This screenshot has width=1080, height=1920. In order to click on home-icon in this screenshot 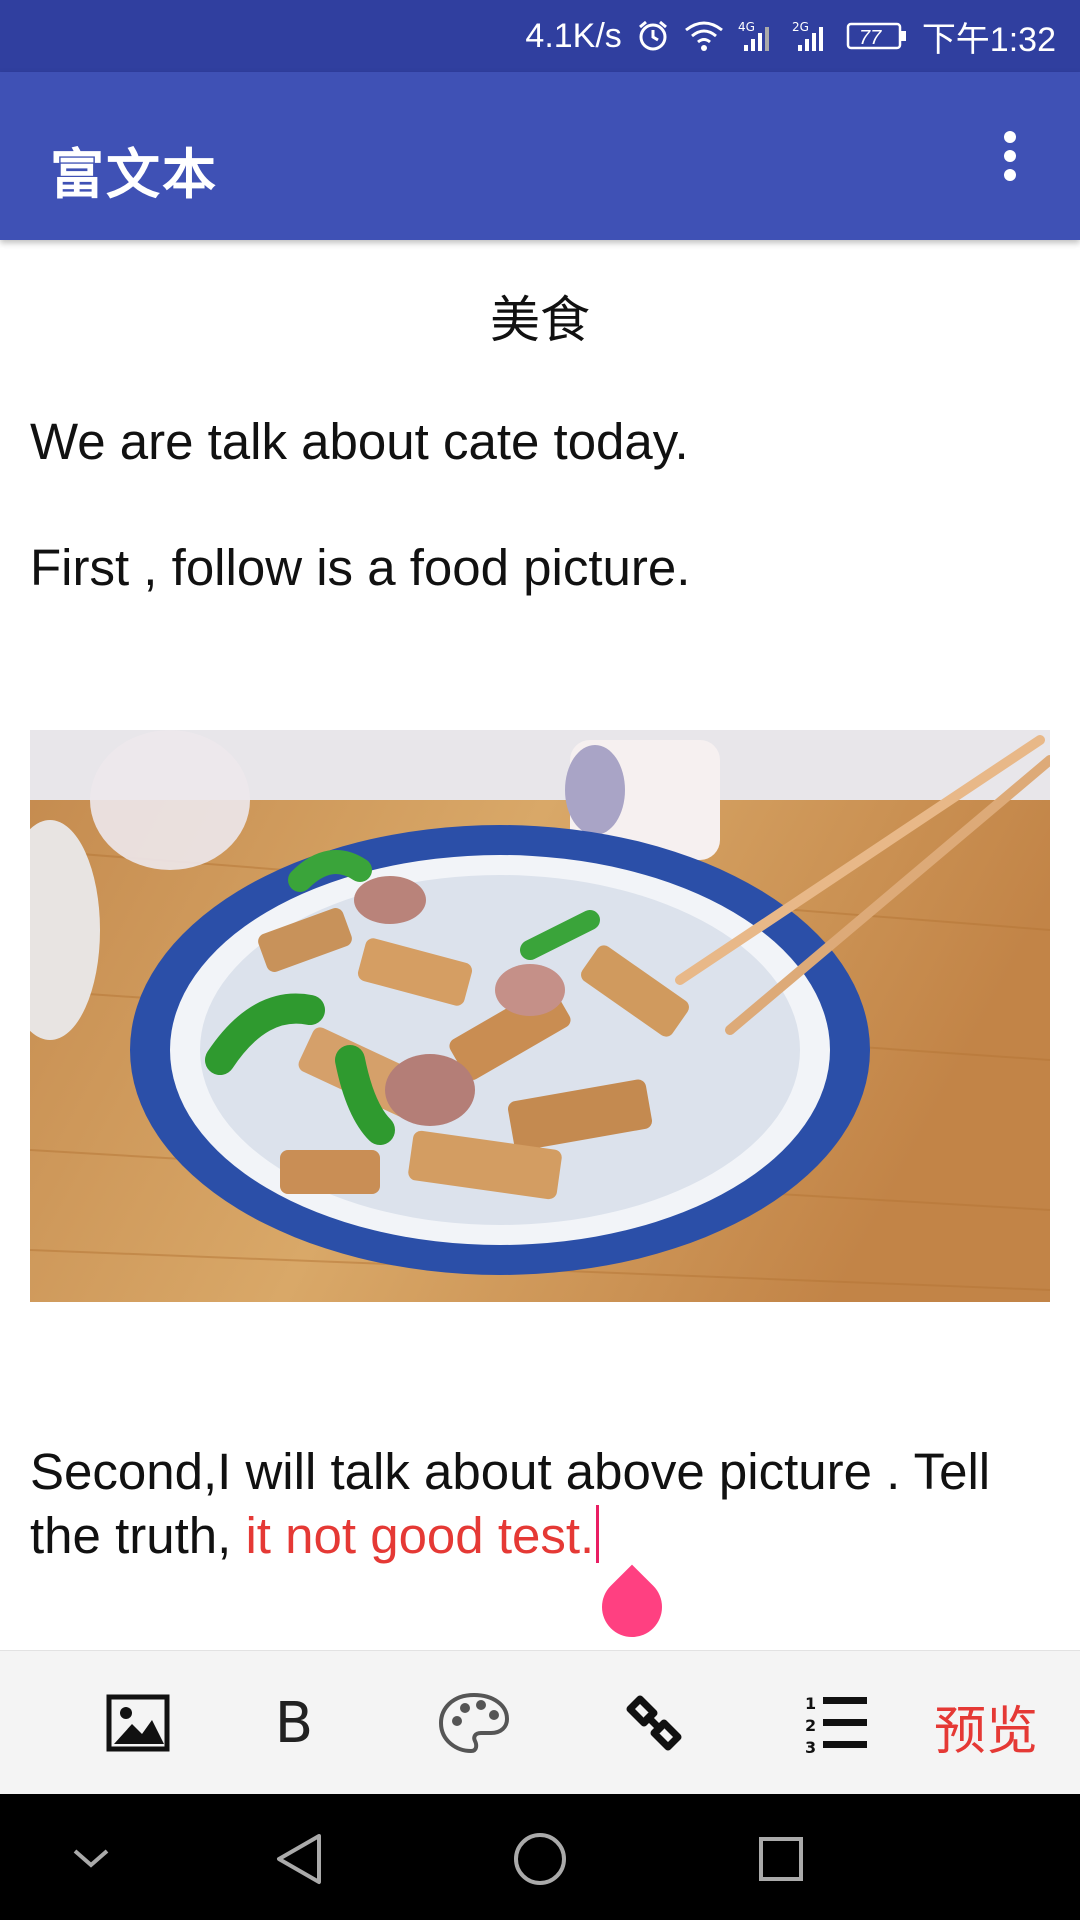, I will do `click(540, 1859)`.